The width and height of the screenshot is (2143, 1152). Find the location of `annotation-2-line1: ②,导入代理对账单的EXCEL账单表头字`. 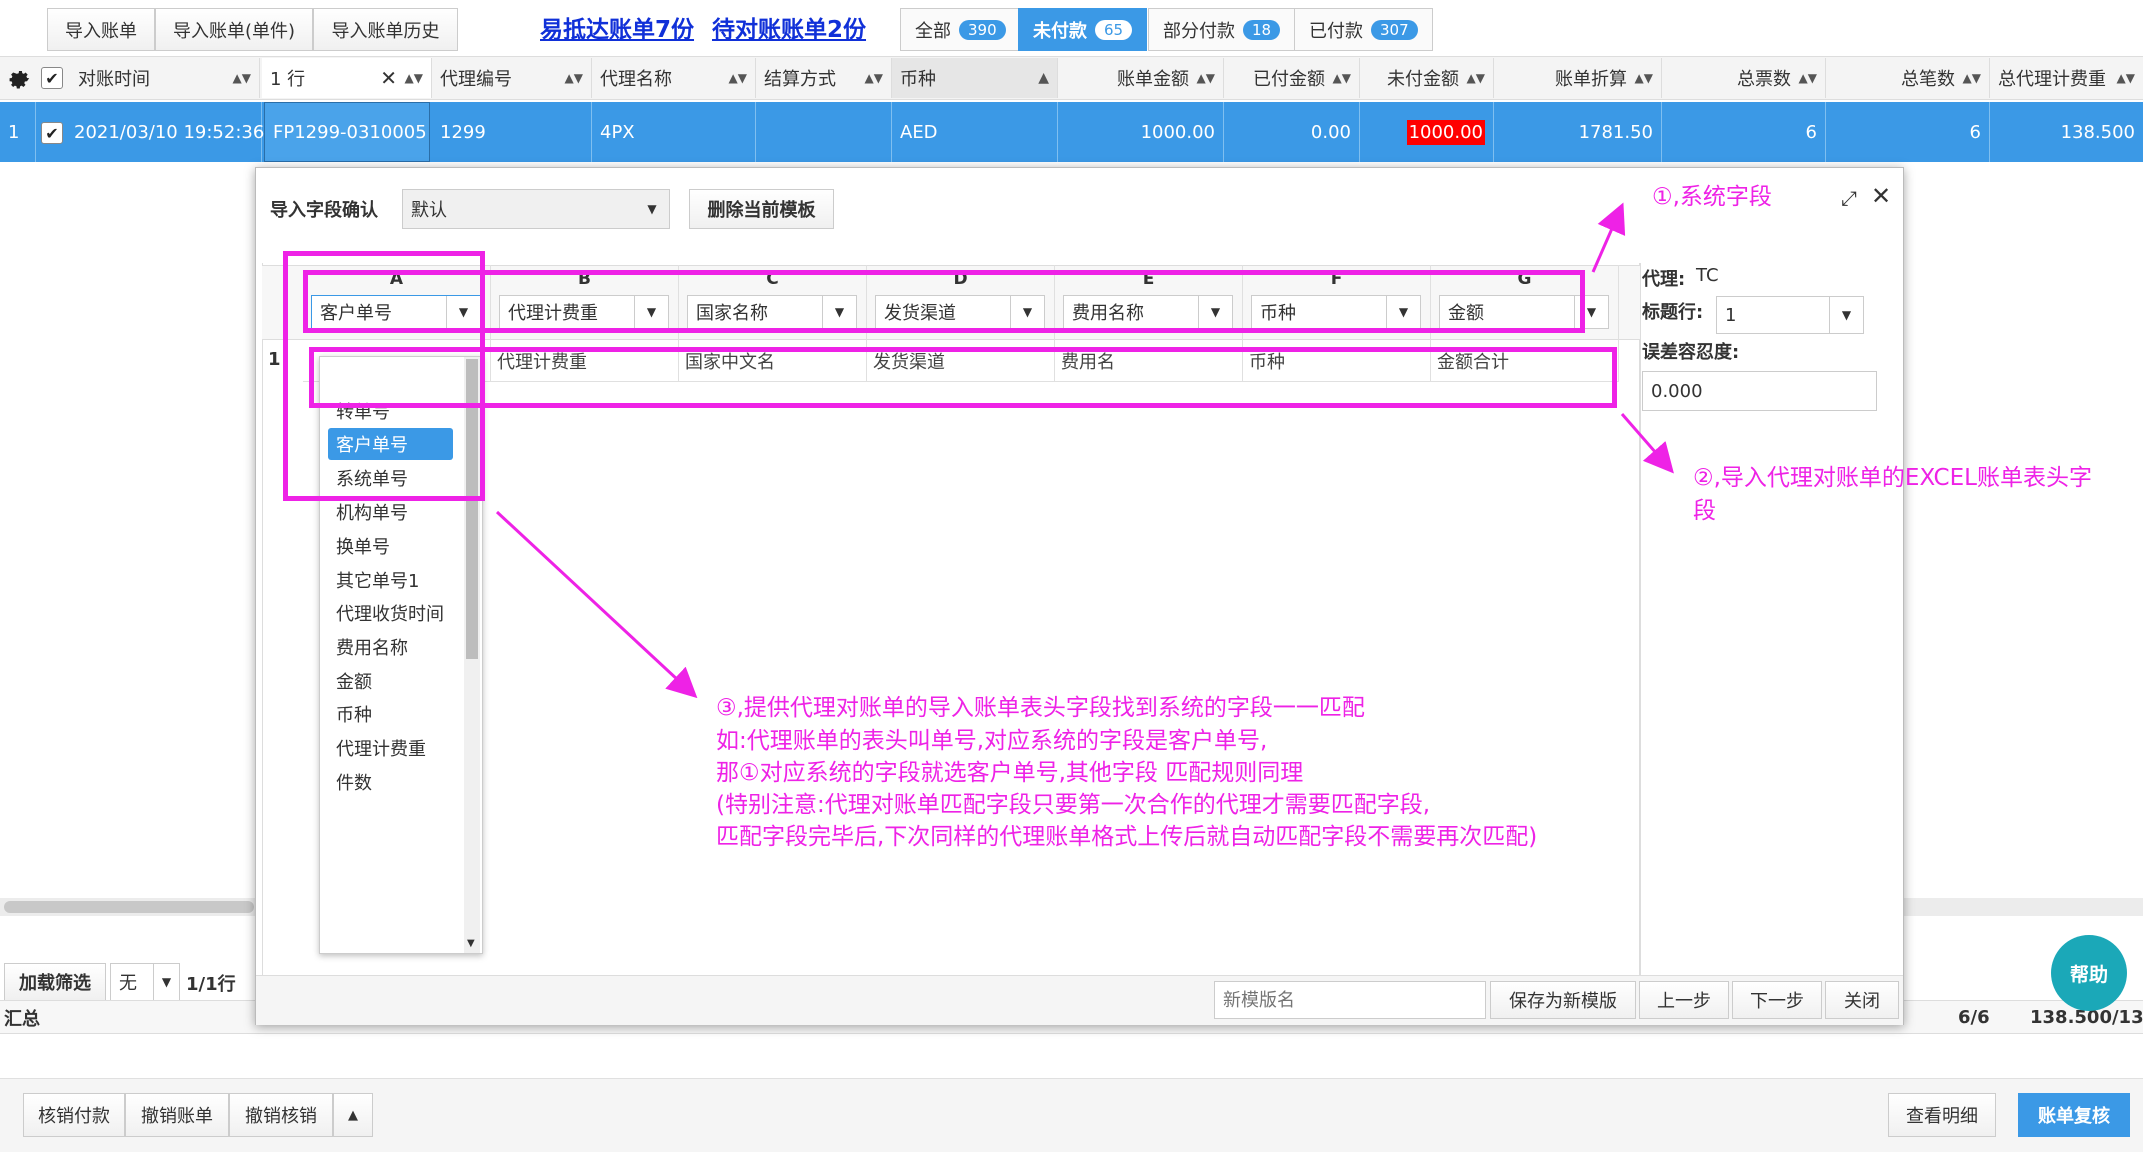

annotation-2-line1: ②,导入代理对账单的EXCEL账单表头字 is located at coordinates (1892, 478).